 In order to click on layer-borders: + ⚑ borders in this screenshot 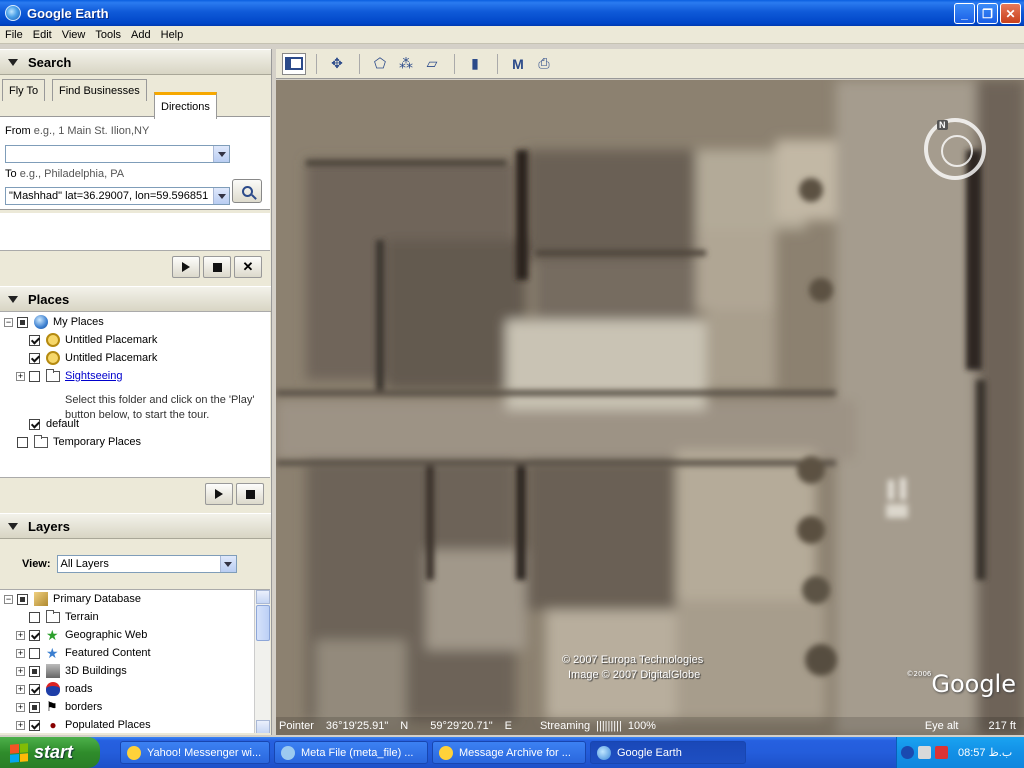, I will do `click(59, 707)`.